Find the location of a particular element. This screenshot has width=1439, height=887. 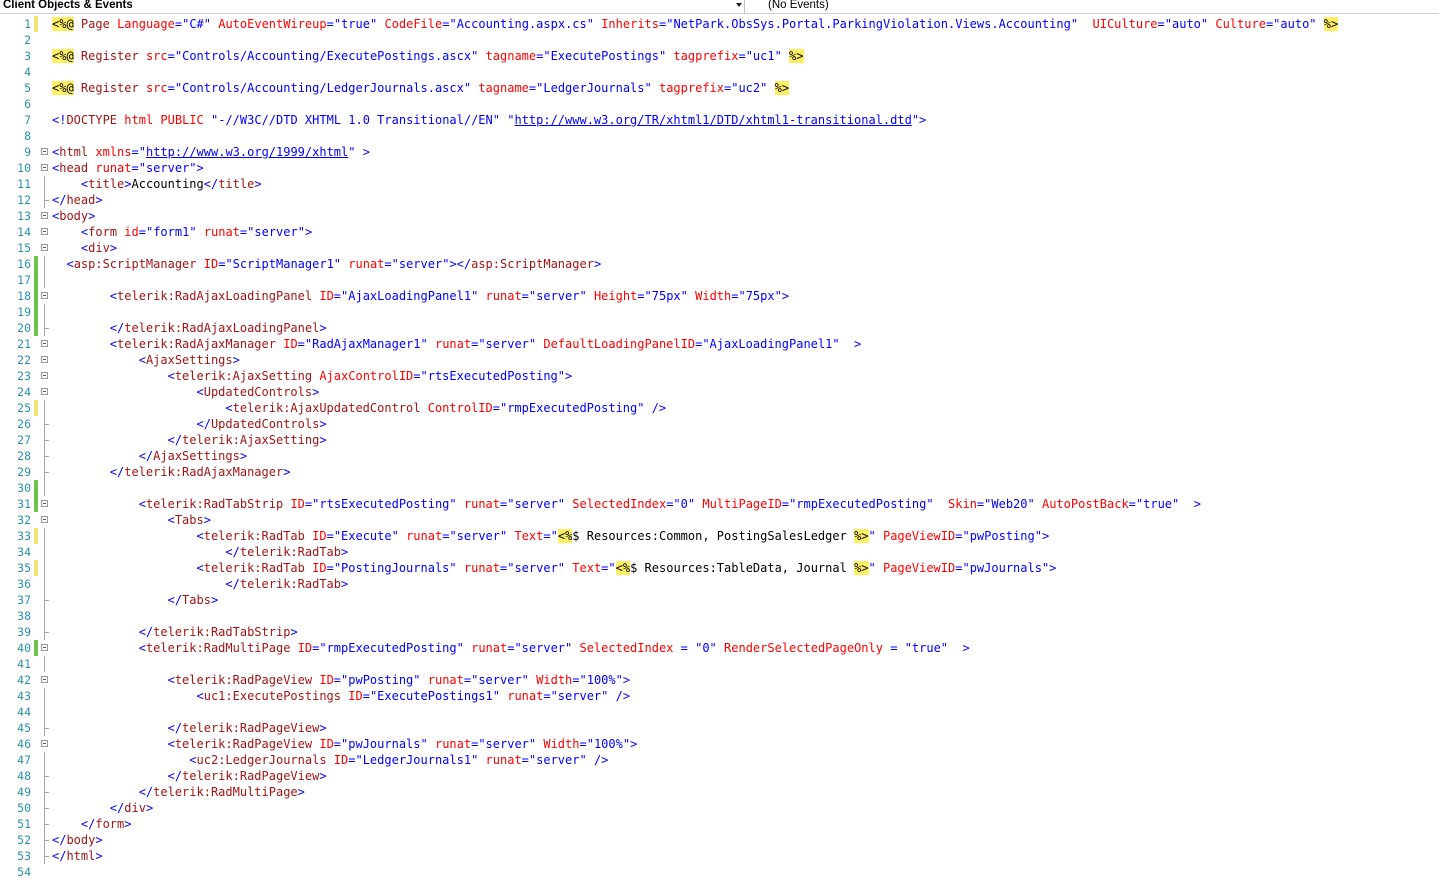

code-token: "rmpExecutedPosting" is located at coordinates (572, 408).